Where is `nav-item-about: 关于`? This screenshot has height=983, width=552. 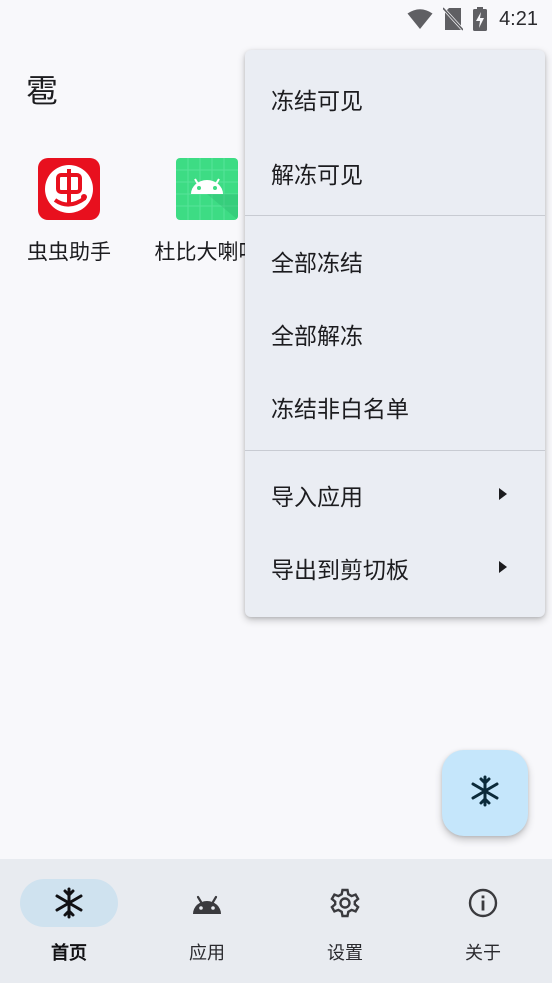 nav-item-about: 关于 is located at coordinates (483, 921).